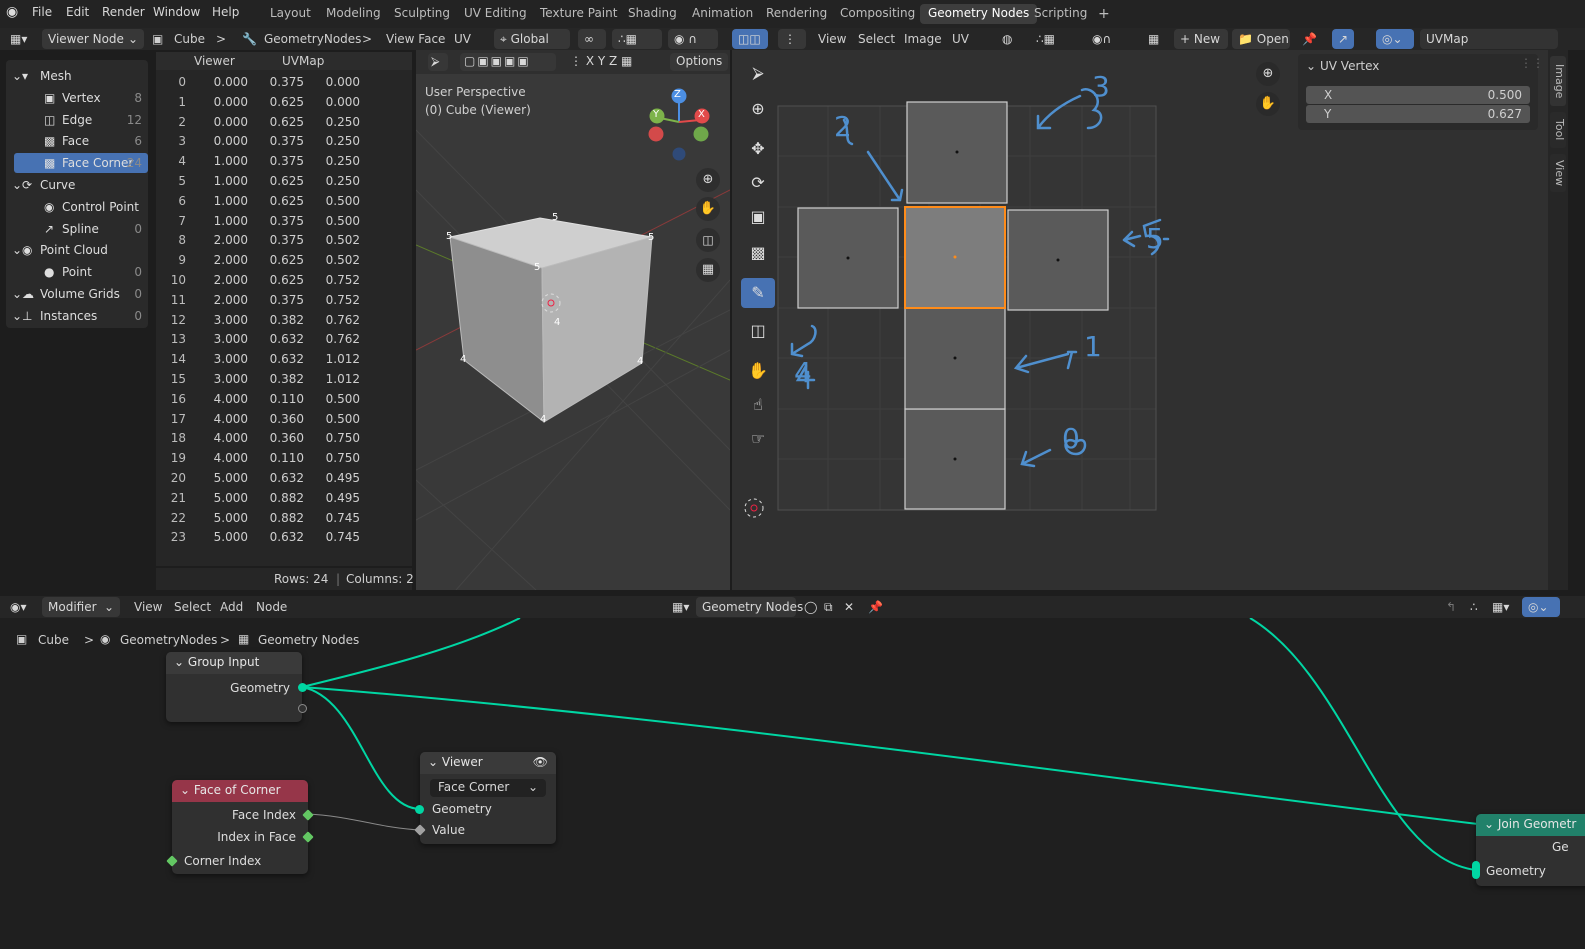 The height and width of the screenshot is (949, 1585). Describe the element at coordinates (796, 14) in the screenshot. I see `tab-rendering: Rendering` at that location.